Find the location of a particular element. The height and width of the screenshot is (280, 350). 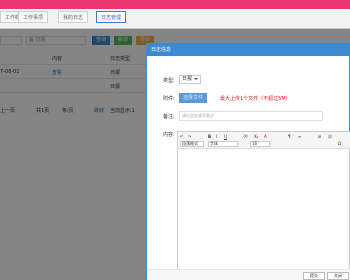

underline-icon: U is located at coordinates (225, 137).